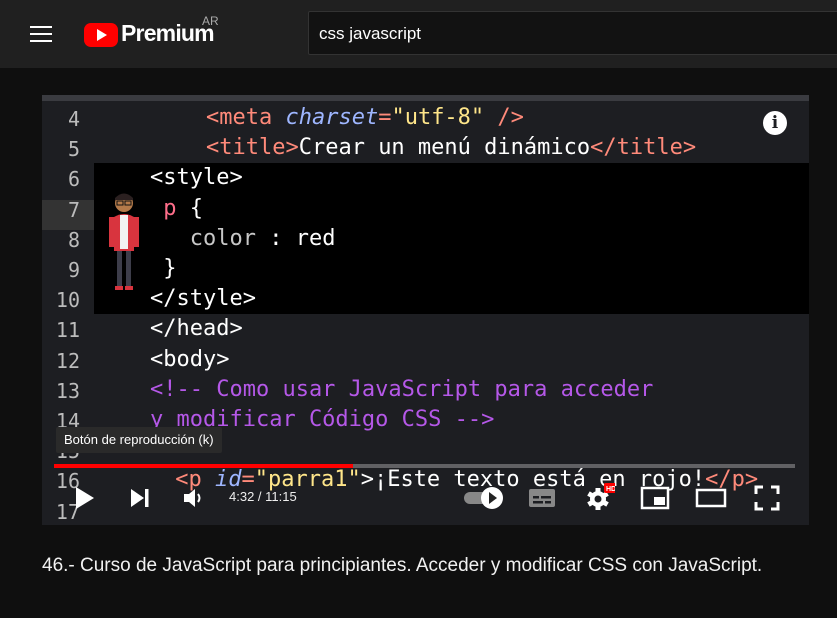 This screenshot has height=618, width=837. I want to click on play-icon, so click(85, 498).